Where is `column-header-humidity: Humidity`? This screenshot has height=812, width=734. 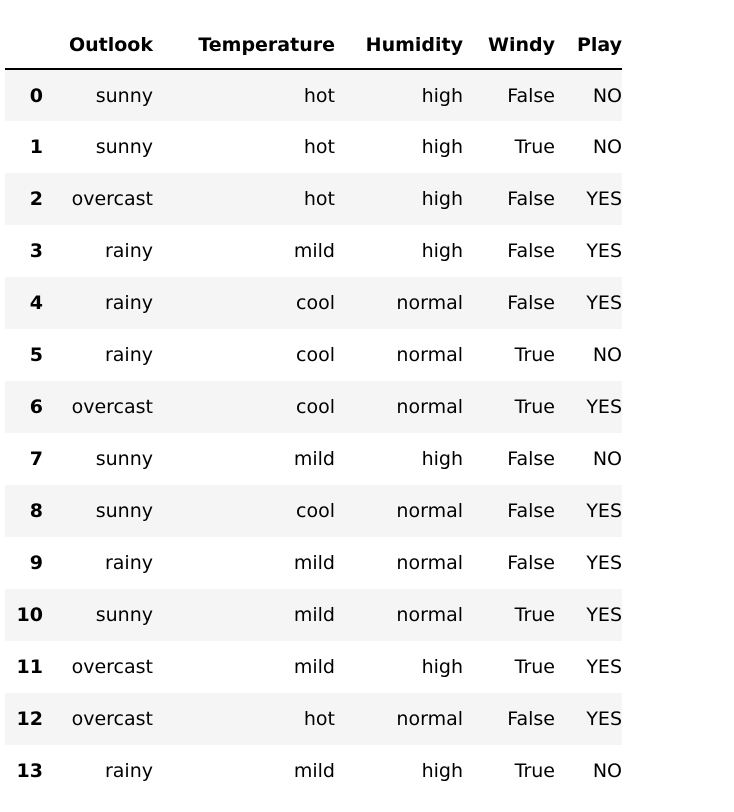 column-header-humidity: Humidity is located at coordinates (399, 46).